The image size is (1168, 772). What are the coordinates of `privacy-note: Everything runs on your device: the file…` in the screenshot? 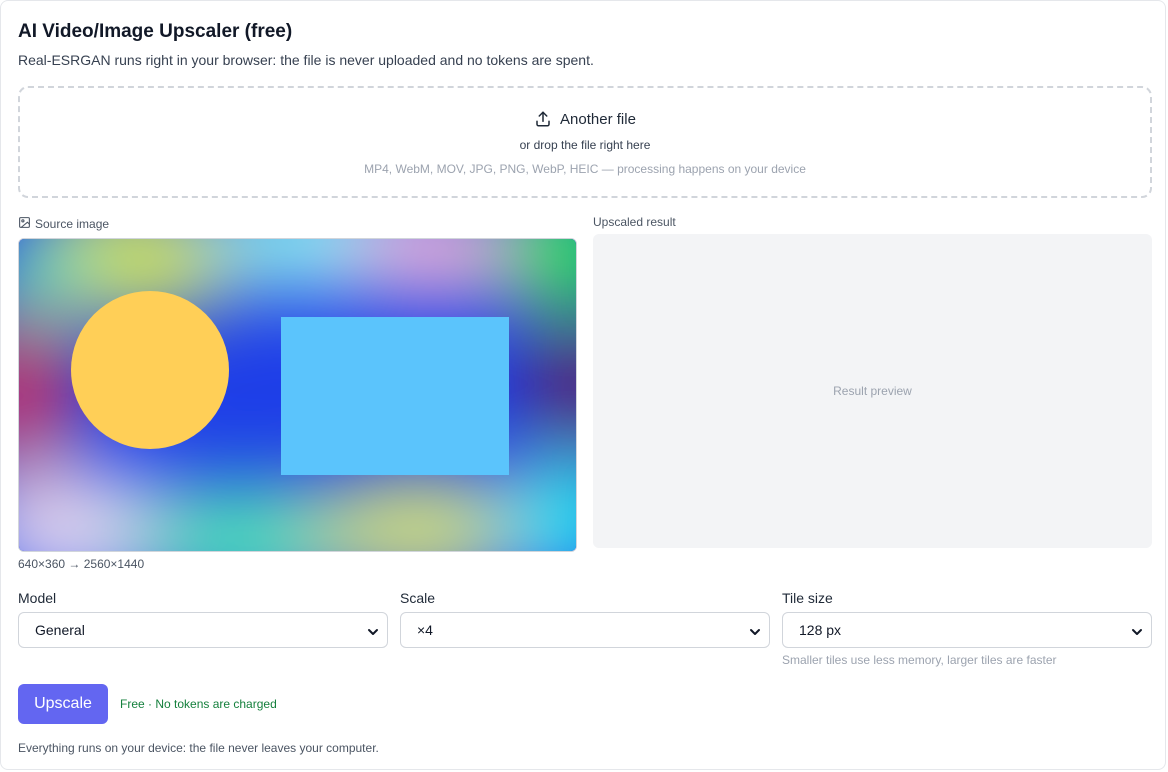 It's located at (198, 748).